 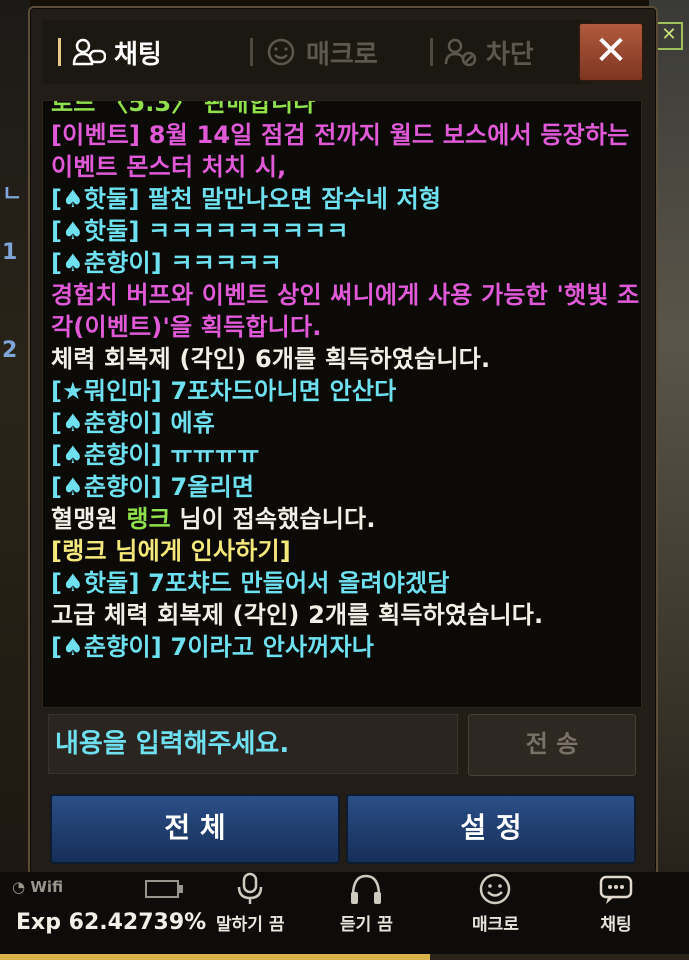 I want to click on chat-message-text: [♠춘향이] 에휴, so click(x=133, y=423).